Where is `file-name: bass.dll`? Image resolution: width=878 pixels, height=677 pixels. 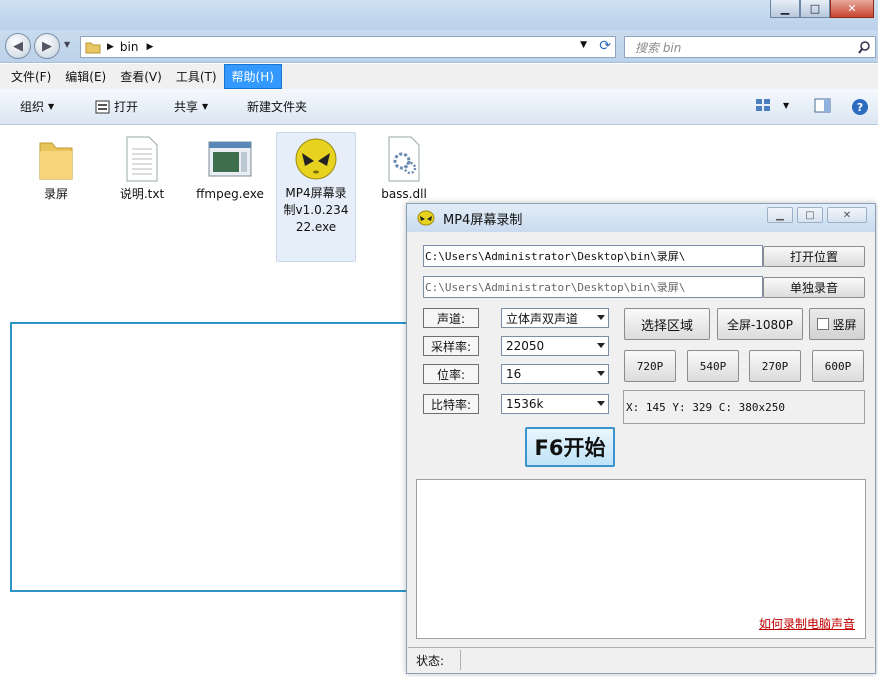 file-name: bass.dll is located at coordinates (404, 194).